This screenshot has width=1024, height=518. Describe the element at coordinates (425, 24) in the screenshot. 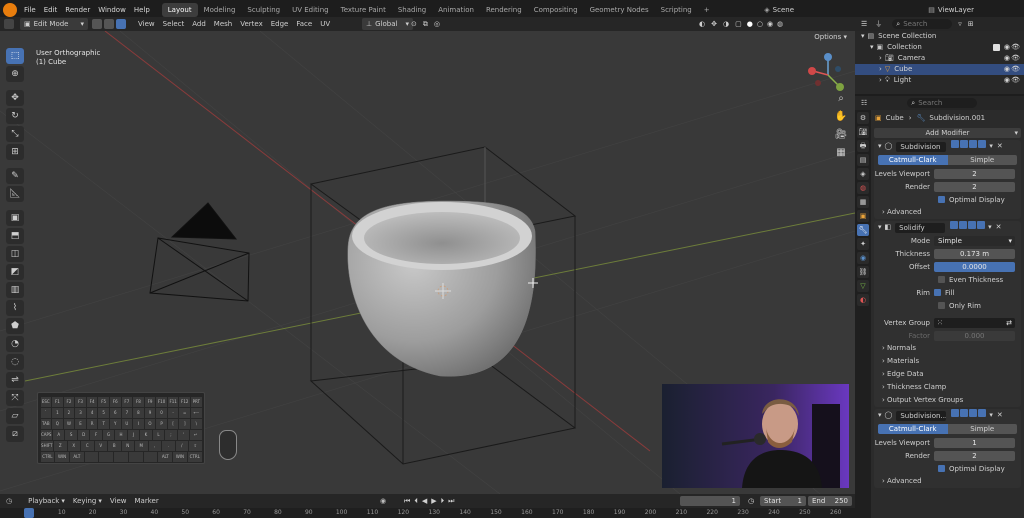

I see `snap-icon: ⧉` at that location.